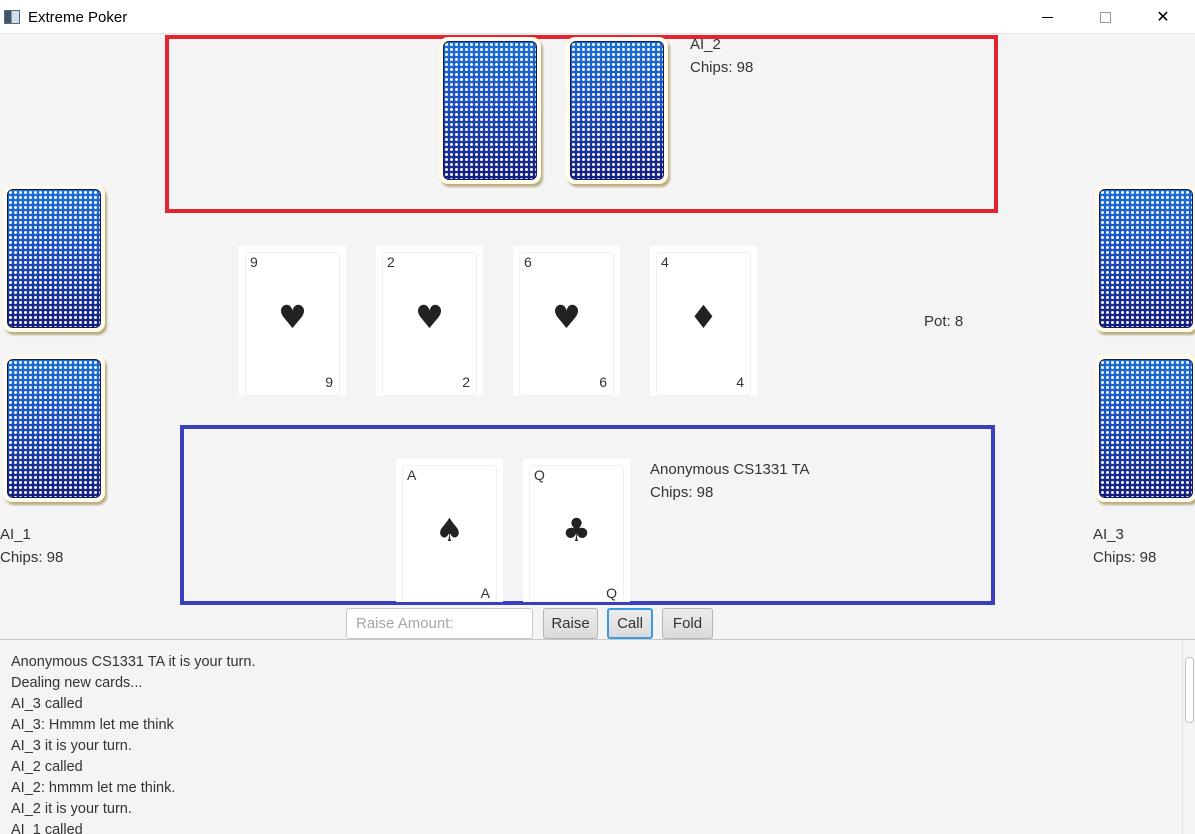 The height and width of the screenshot is (834, 1195). Describe the element at coordinates (93, 788) in the screenshot. I see `log-line: AI_2: hmmm let me think.` at that location.